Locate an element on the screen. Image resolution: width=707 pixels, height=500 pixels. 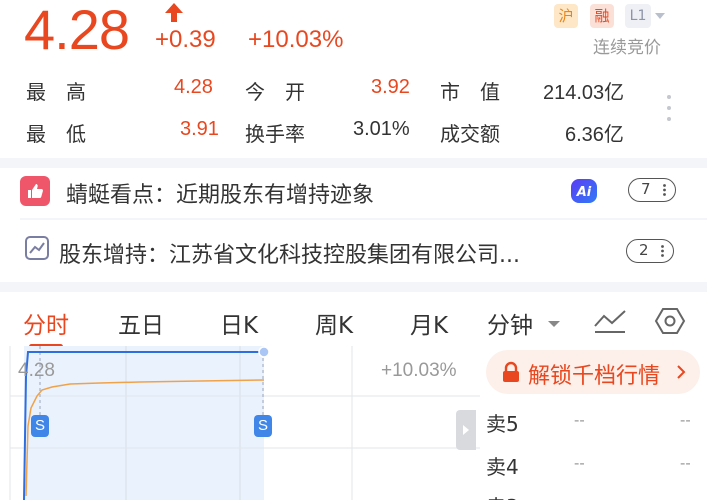
thumbs-up-icon is located at coordinates (35, 191).